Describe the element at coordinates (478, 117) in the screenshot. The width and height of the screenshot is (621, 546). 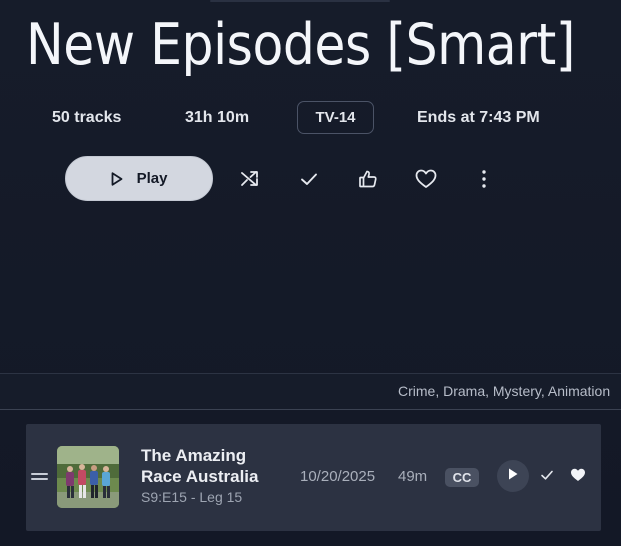
I see `end-time: Ends at 7:43 PM` at that location.